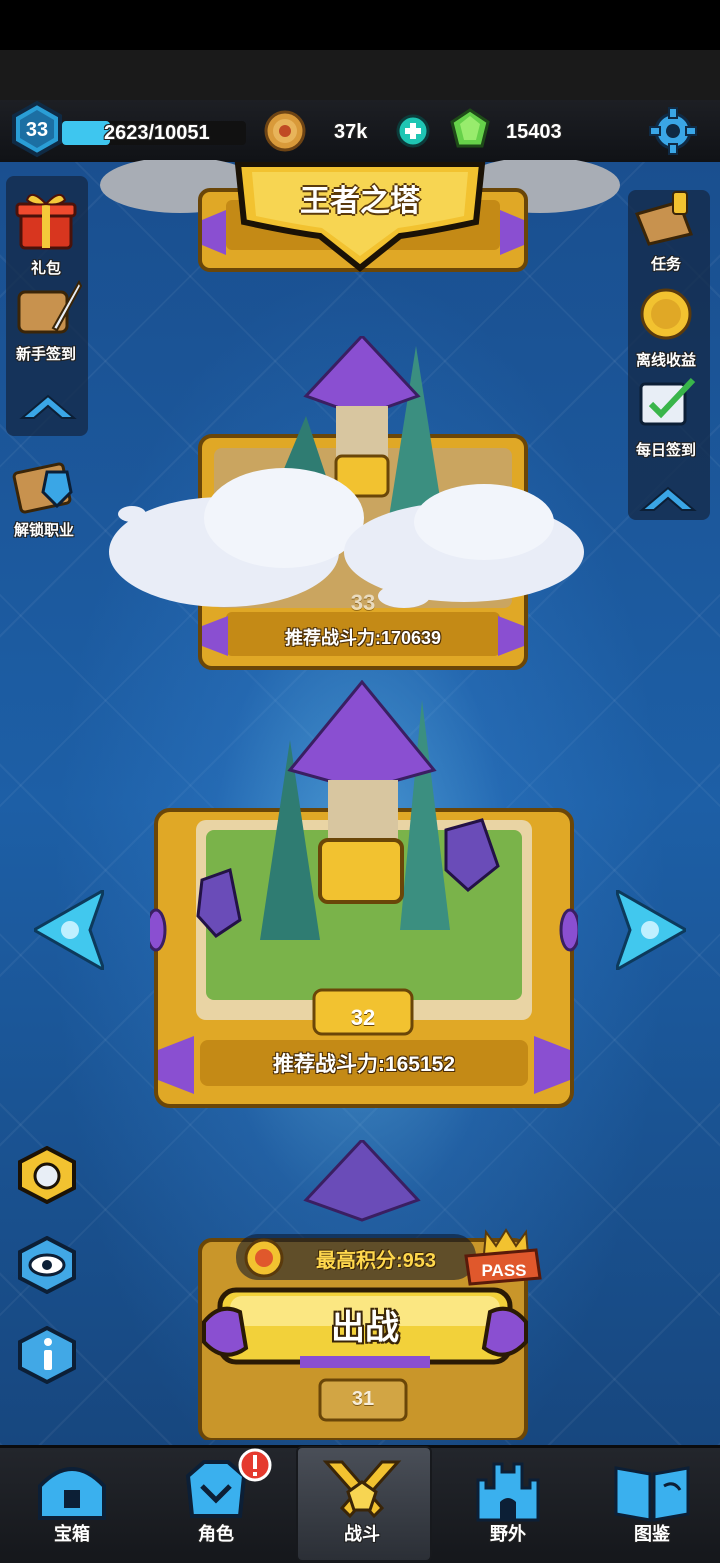  I want to click on next-level-arrow-icon, so click(651, 930).